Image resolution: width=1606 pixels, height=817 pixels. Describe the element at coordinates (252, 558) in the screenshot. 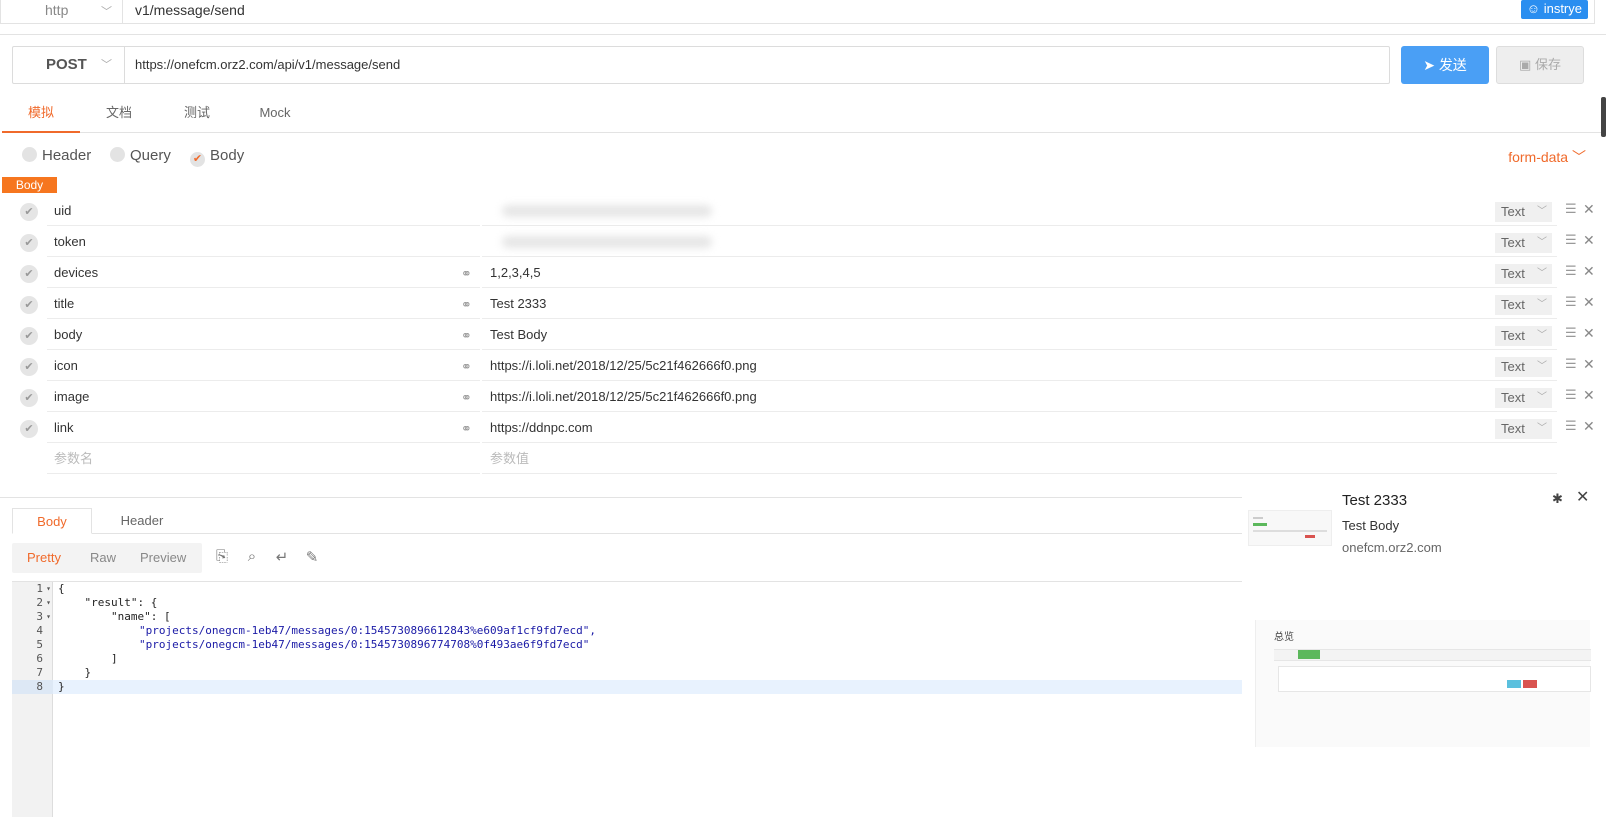

I see `search-icon: ⌕` at that location.